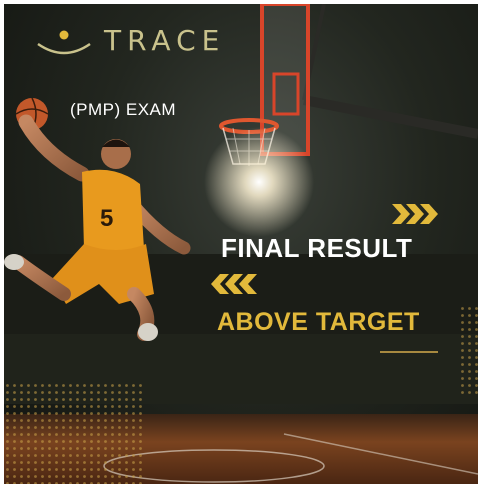 The width and height of the screenshot is (483, 489). What do you see at coordinates (318, 322) in the screenshot?
I see `result-value: ABOVE TARGET` at bounding box center [318, 322].